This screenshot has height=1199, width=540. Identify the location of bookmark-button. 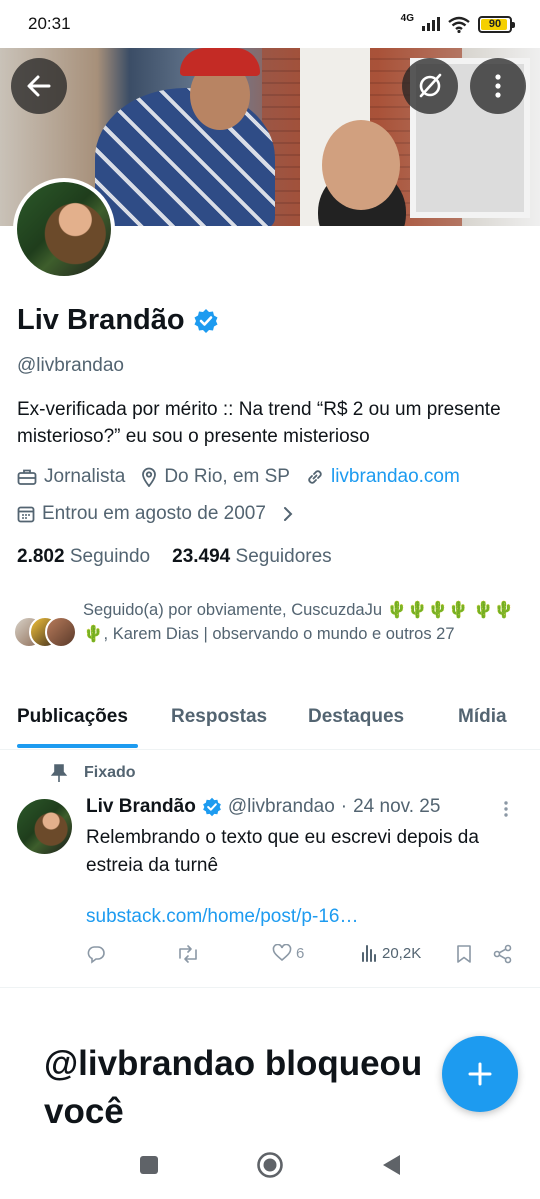
(464, 954).